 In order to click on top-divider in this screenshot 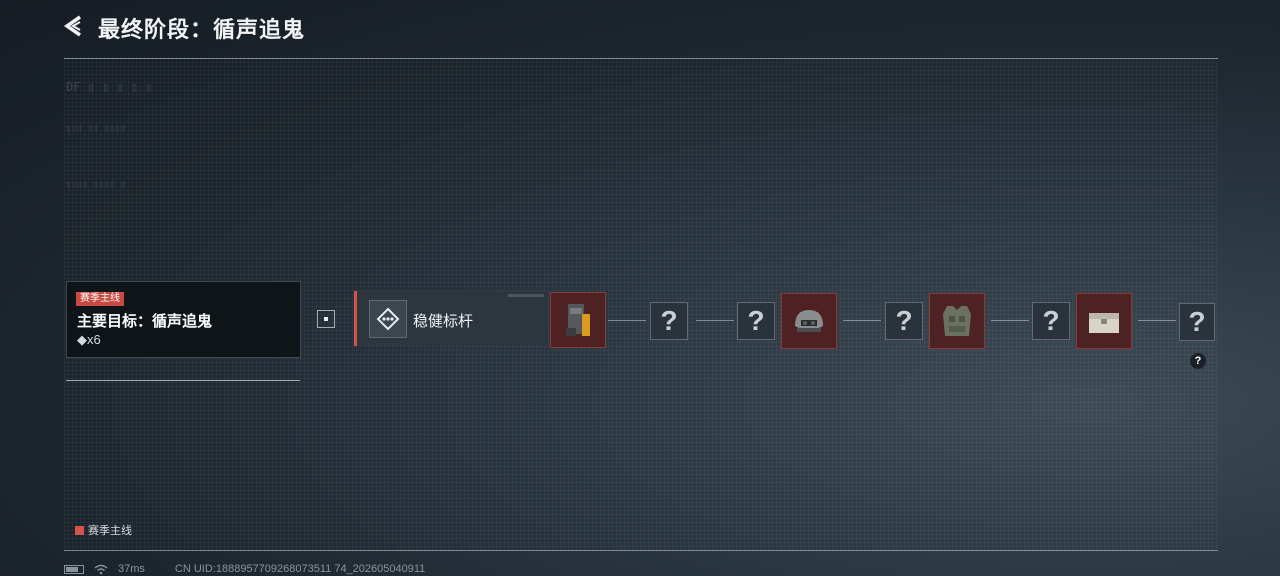, I will do `click(641, 58)`.